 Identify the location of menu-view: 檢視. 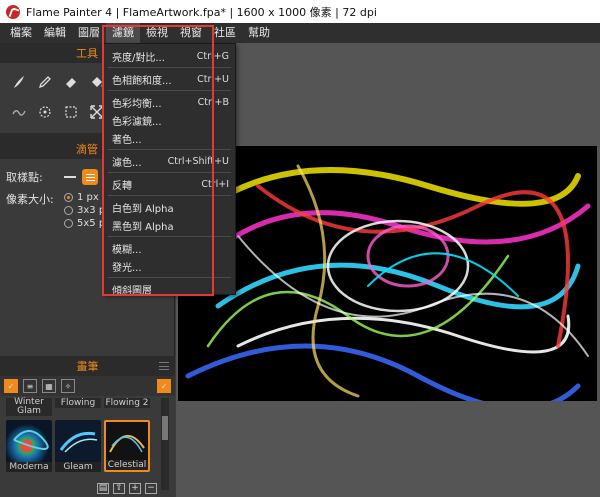
(157, 33).